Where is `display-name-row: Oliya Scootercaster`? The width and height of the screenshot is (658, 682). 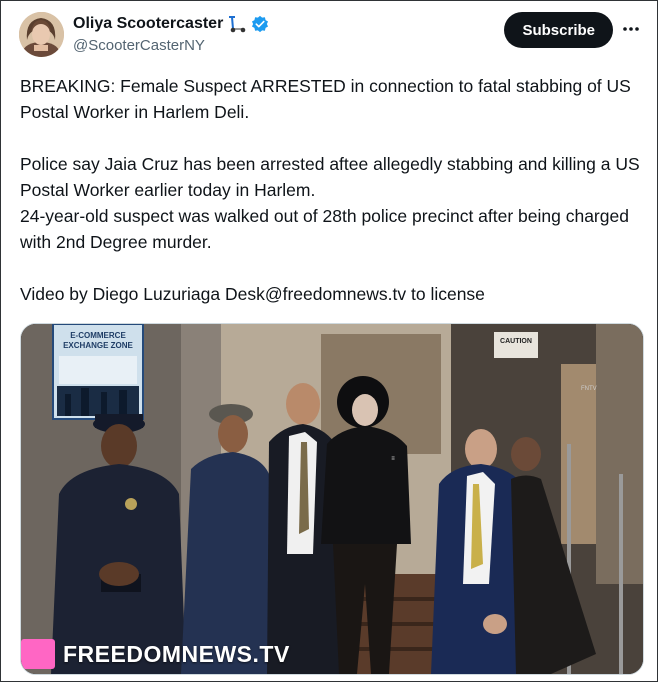
display-name-row: Oliya Scootercaster is located at coordinates (171, 24).